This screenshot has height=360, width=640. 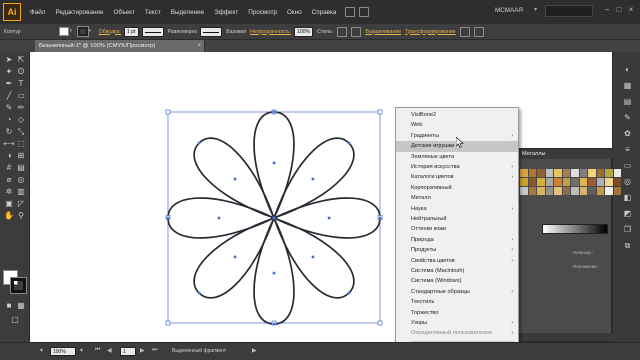 What do you see at coordinates (364, 12) in the screenshot?
I see `arrange-documents-icon` at bounding box center [364, 12].